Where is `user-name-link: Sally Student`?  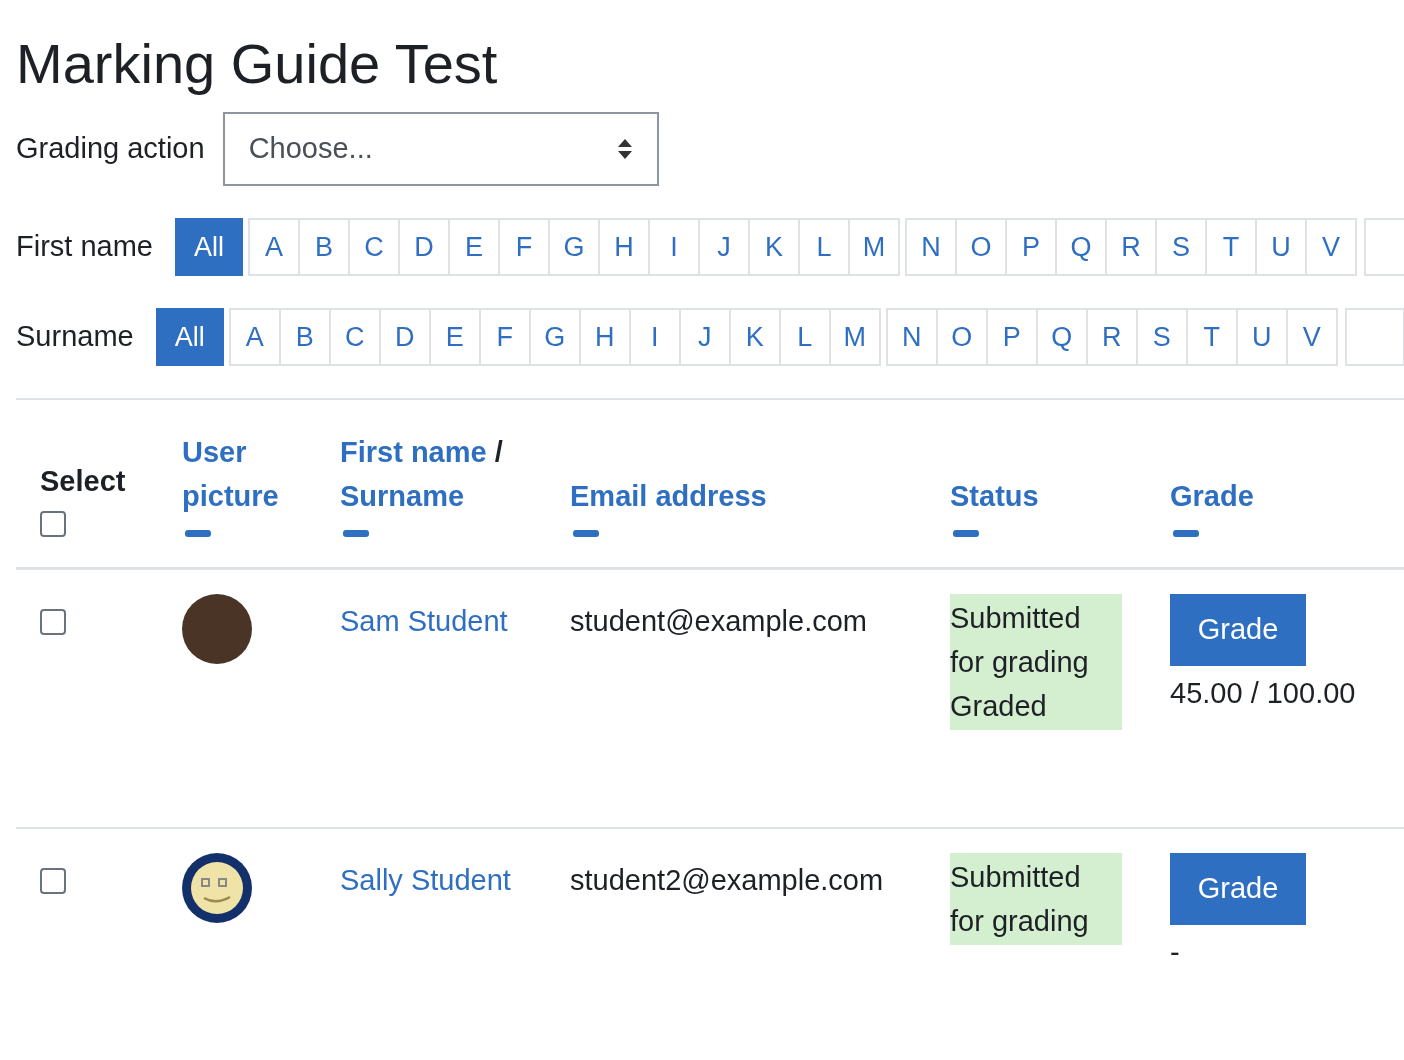
user-name-link: Sally Student is located at coordinates (425, 880).